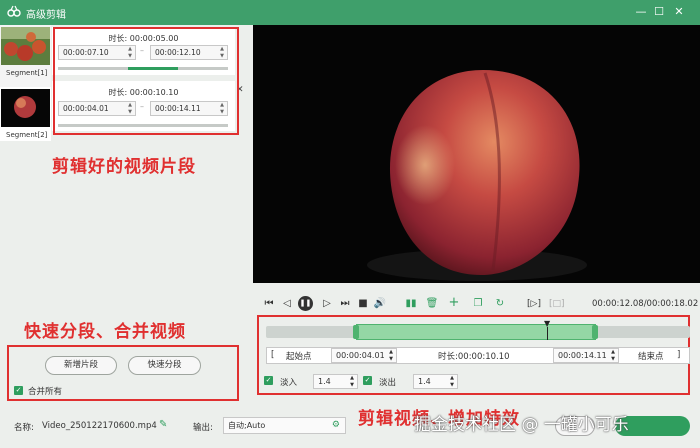 The image size is (700, 448). What do you see at coordinates (500, 304) in the screenshot?
I see `reset-icon: ↻` at bounding box center [500, 304].